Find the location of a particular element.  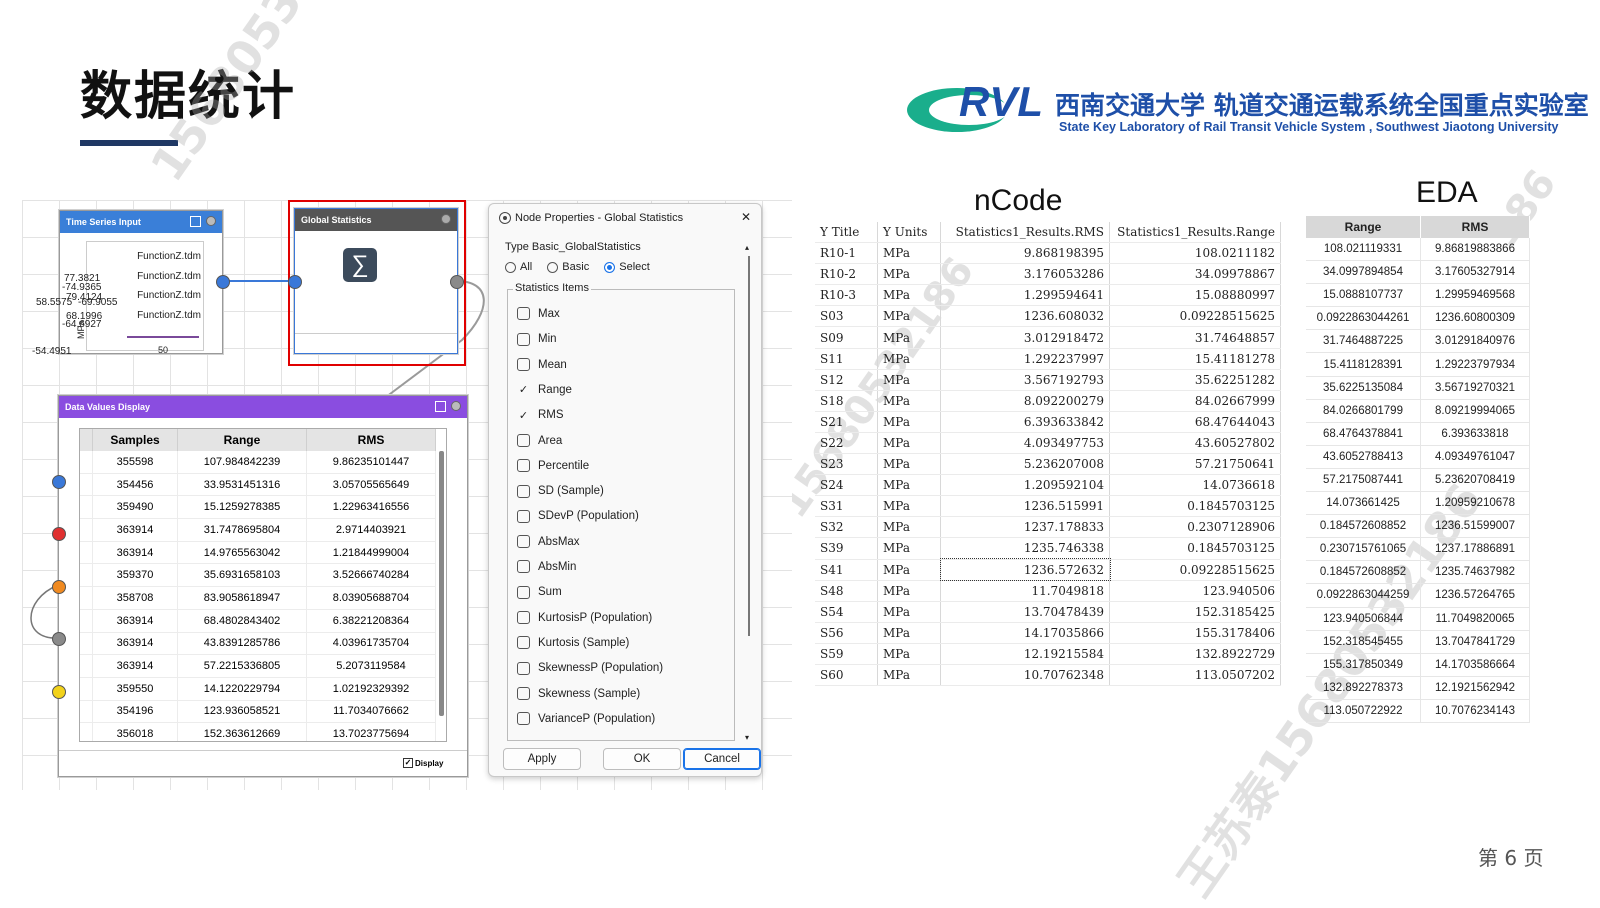

table-row: 132.892278373 12.1921562942 is located at coordinates (1418, 688).